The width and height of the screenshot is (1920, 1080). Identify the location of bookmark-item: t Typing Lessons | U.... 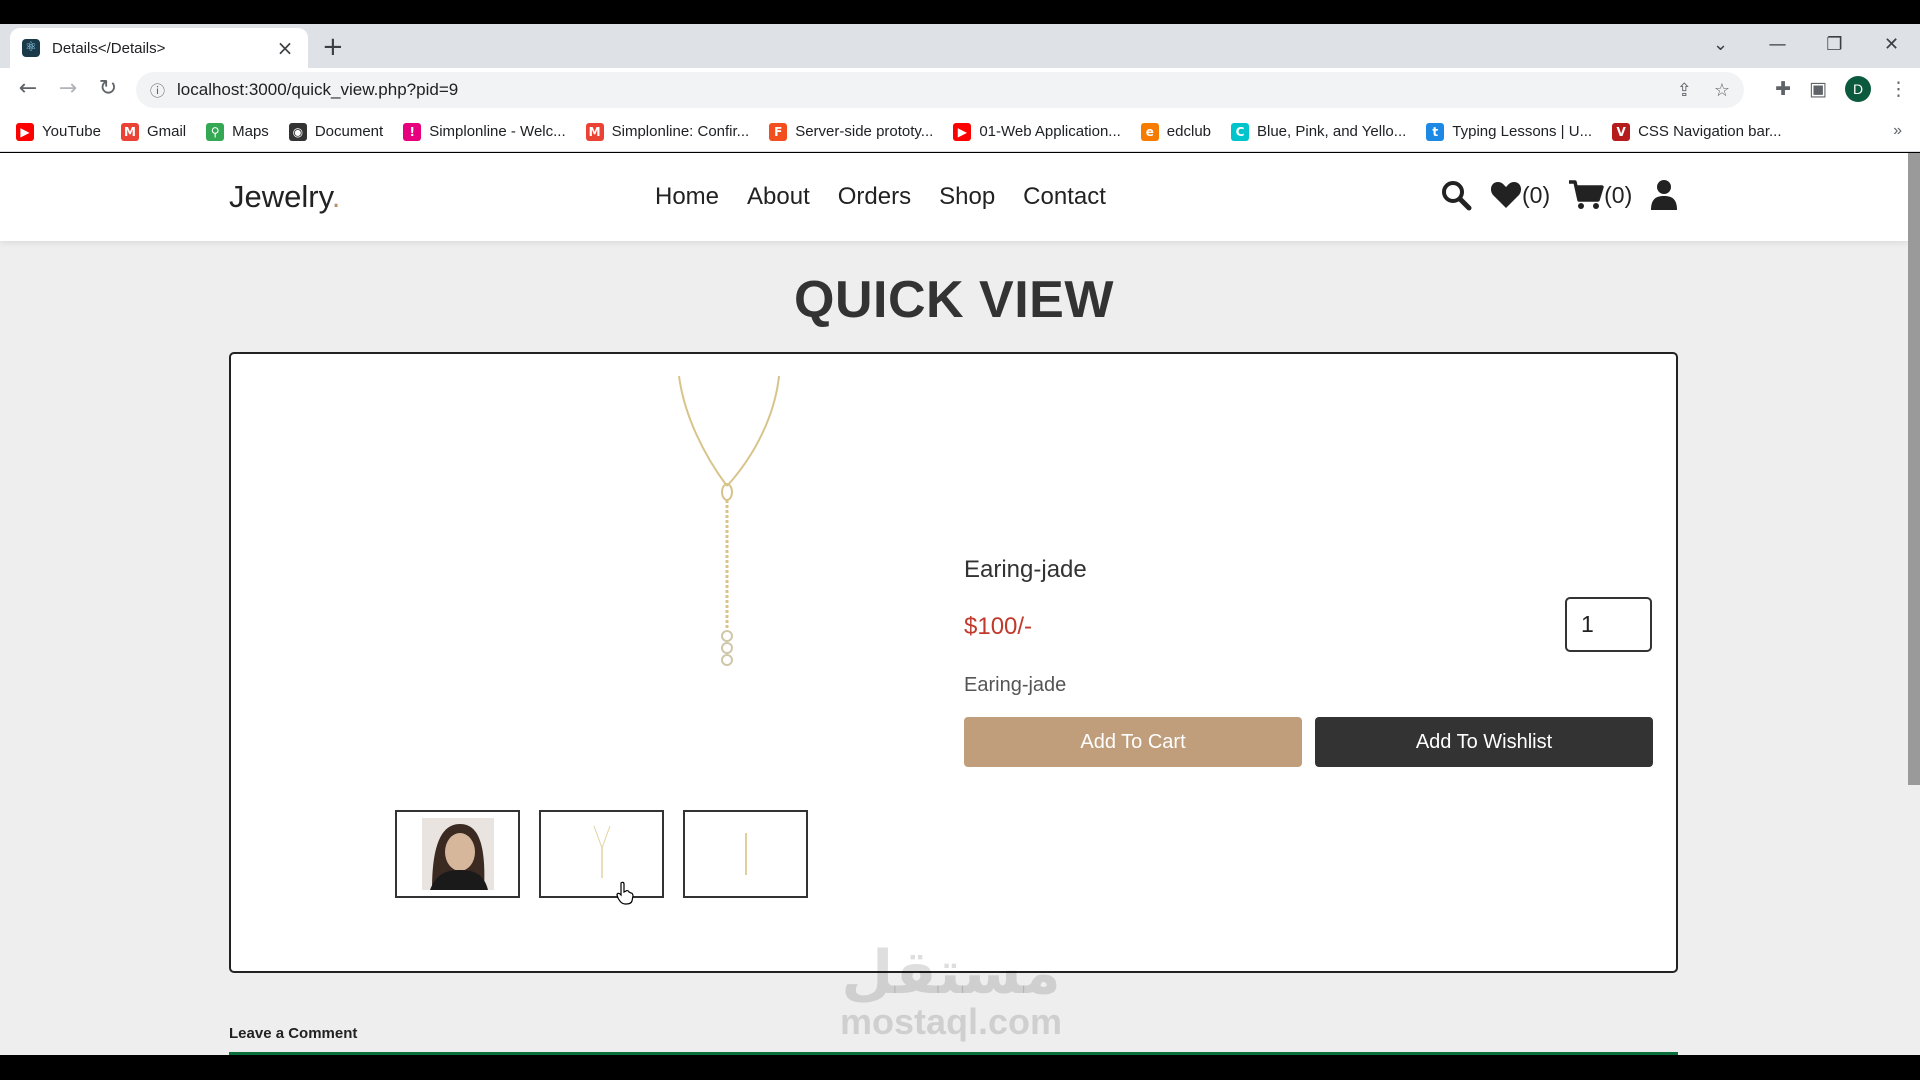
(1509, 131).